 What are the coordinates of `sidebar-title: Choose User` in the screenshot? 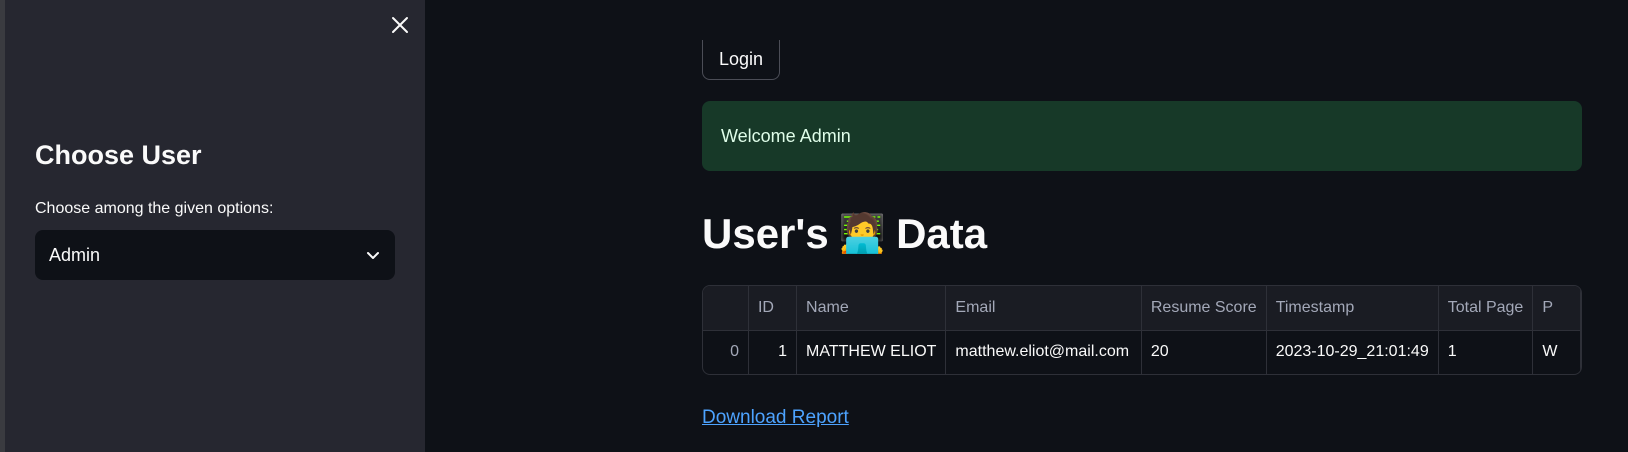 It's located at (118, 155).